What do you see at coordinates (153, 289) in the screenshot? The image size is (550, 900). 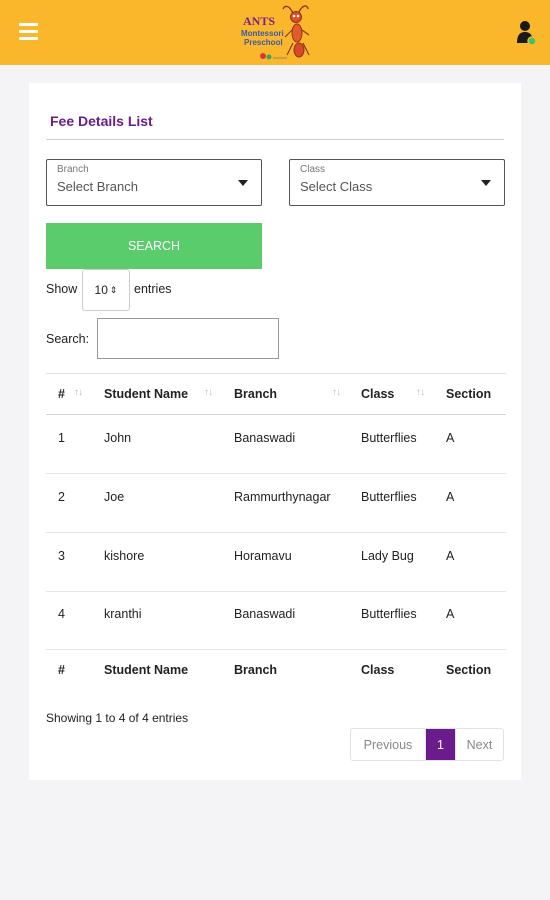 I see `entries-label: entries` at bounding box center [153, 289].